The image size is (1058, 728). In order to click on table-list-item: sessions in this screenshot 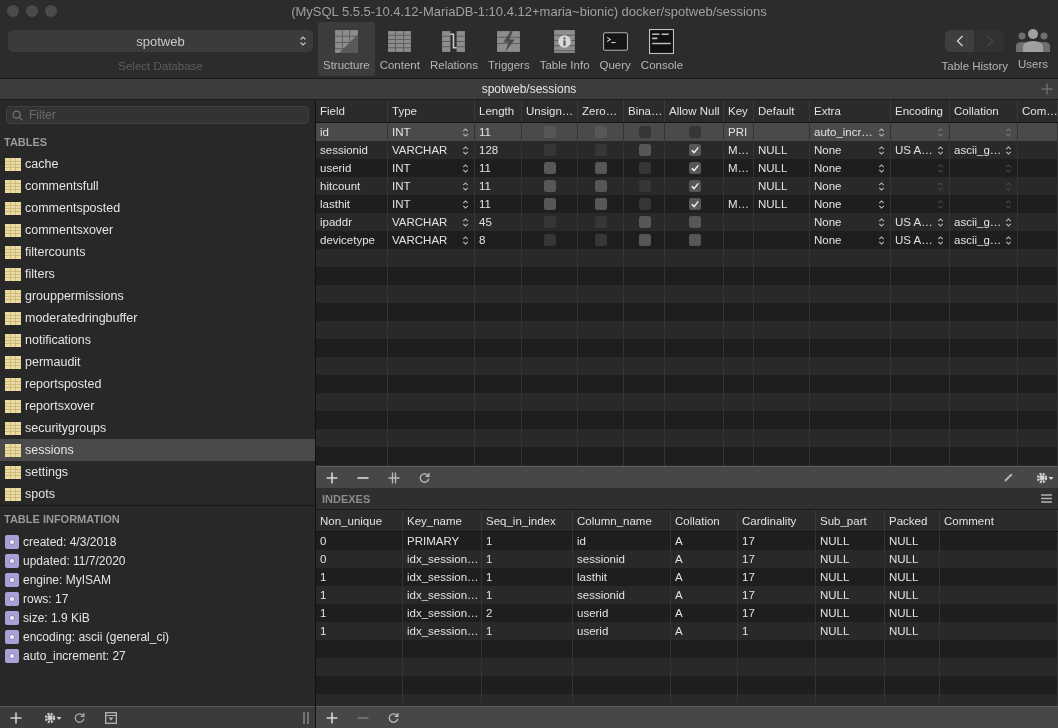, I will do `click(157, 450)`.